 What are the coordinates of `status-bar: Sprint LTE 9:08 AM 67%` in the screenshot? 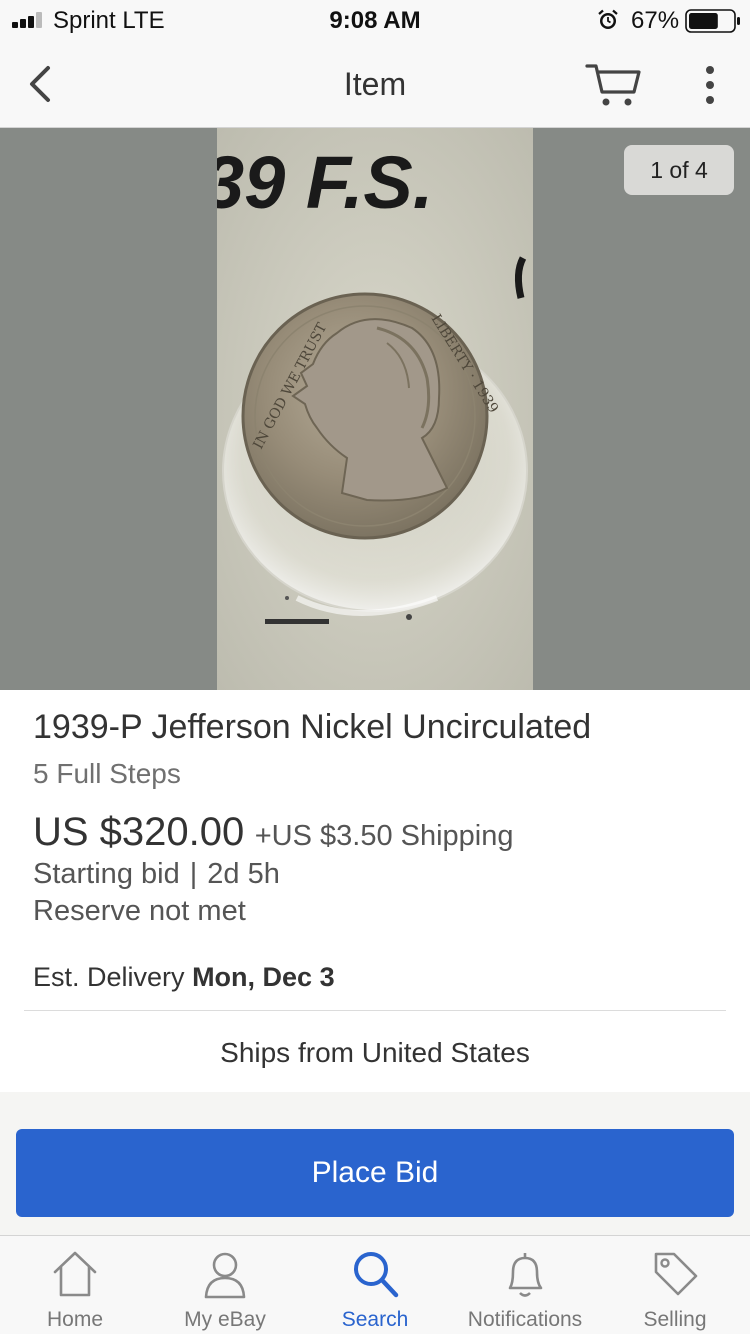 It's located at (375, 20).